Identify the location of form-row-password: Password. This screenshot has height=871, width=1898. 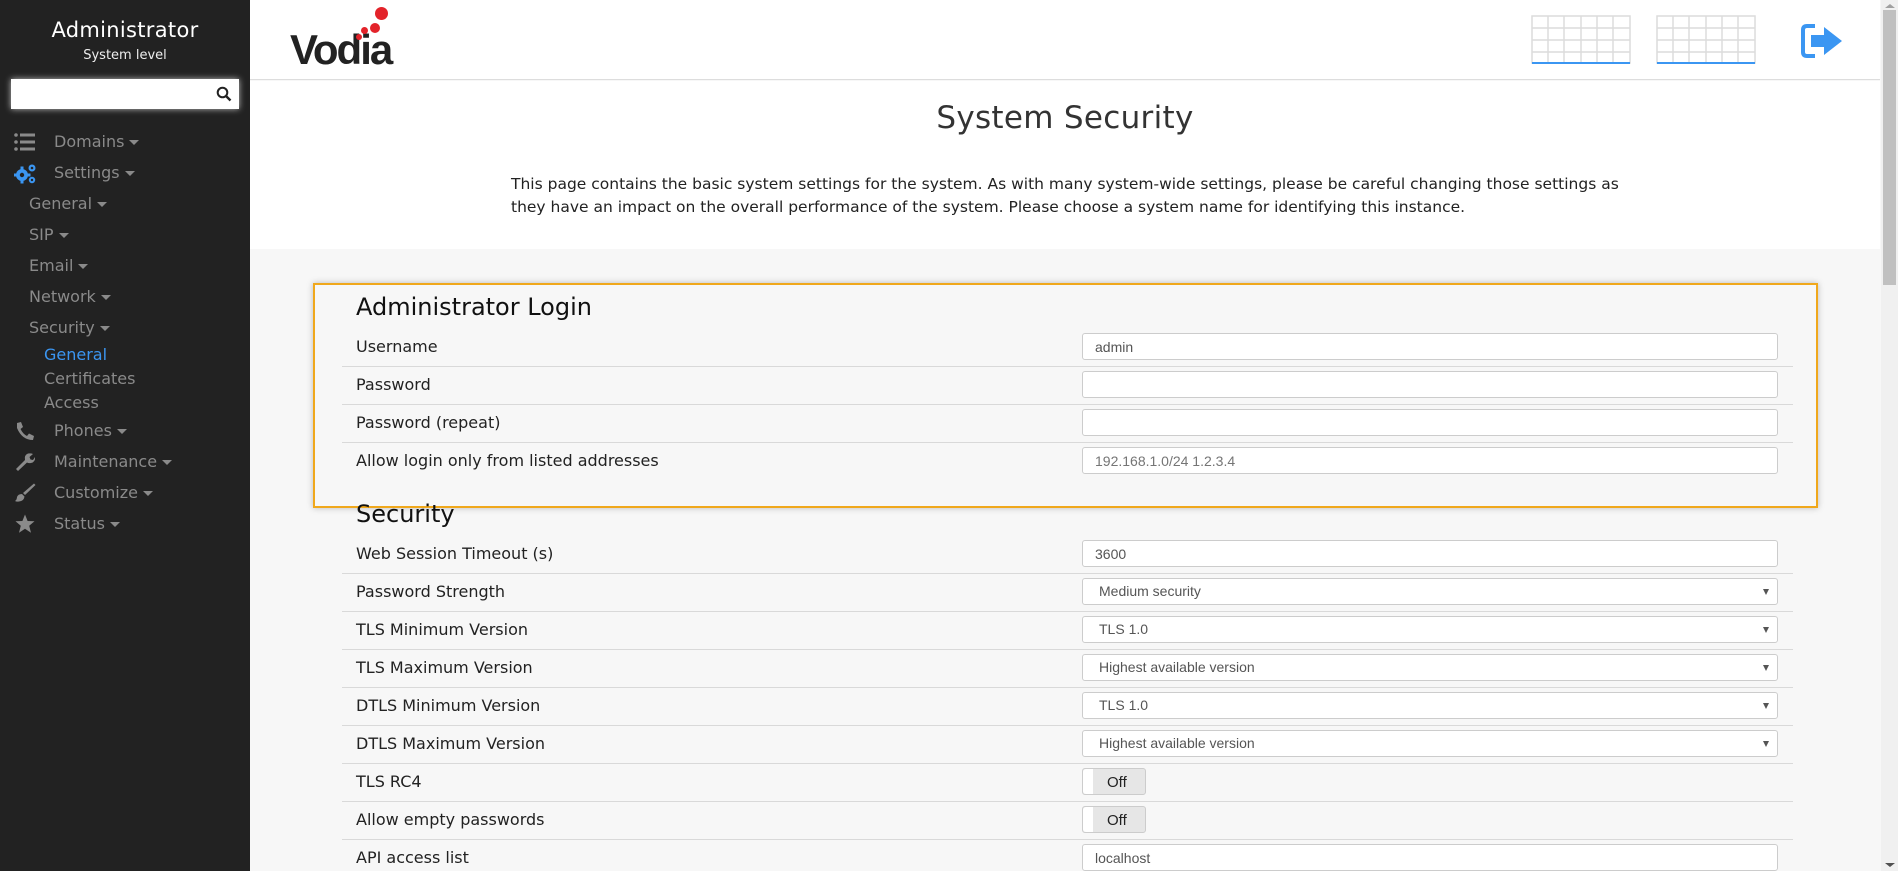
(1067, 386).